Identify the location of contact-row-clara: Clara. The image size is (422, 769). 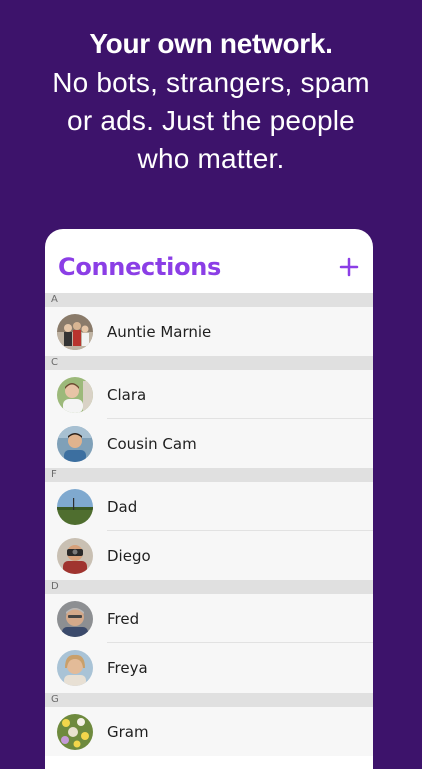
(209, 394).